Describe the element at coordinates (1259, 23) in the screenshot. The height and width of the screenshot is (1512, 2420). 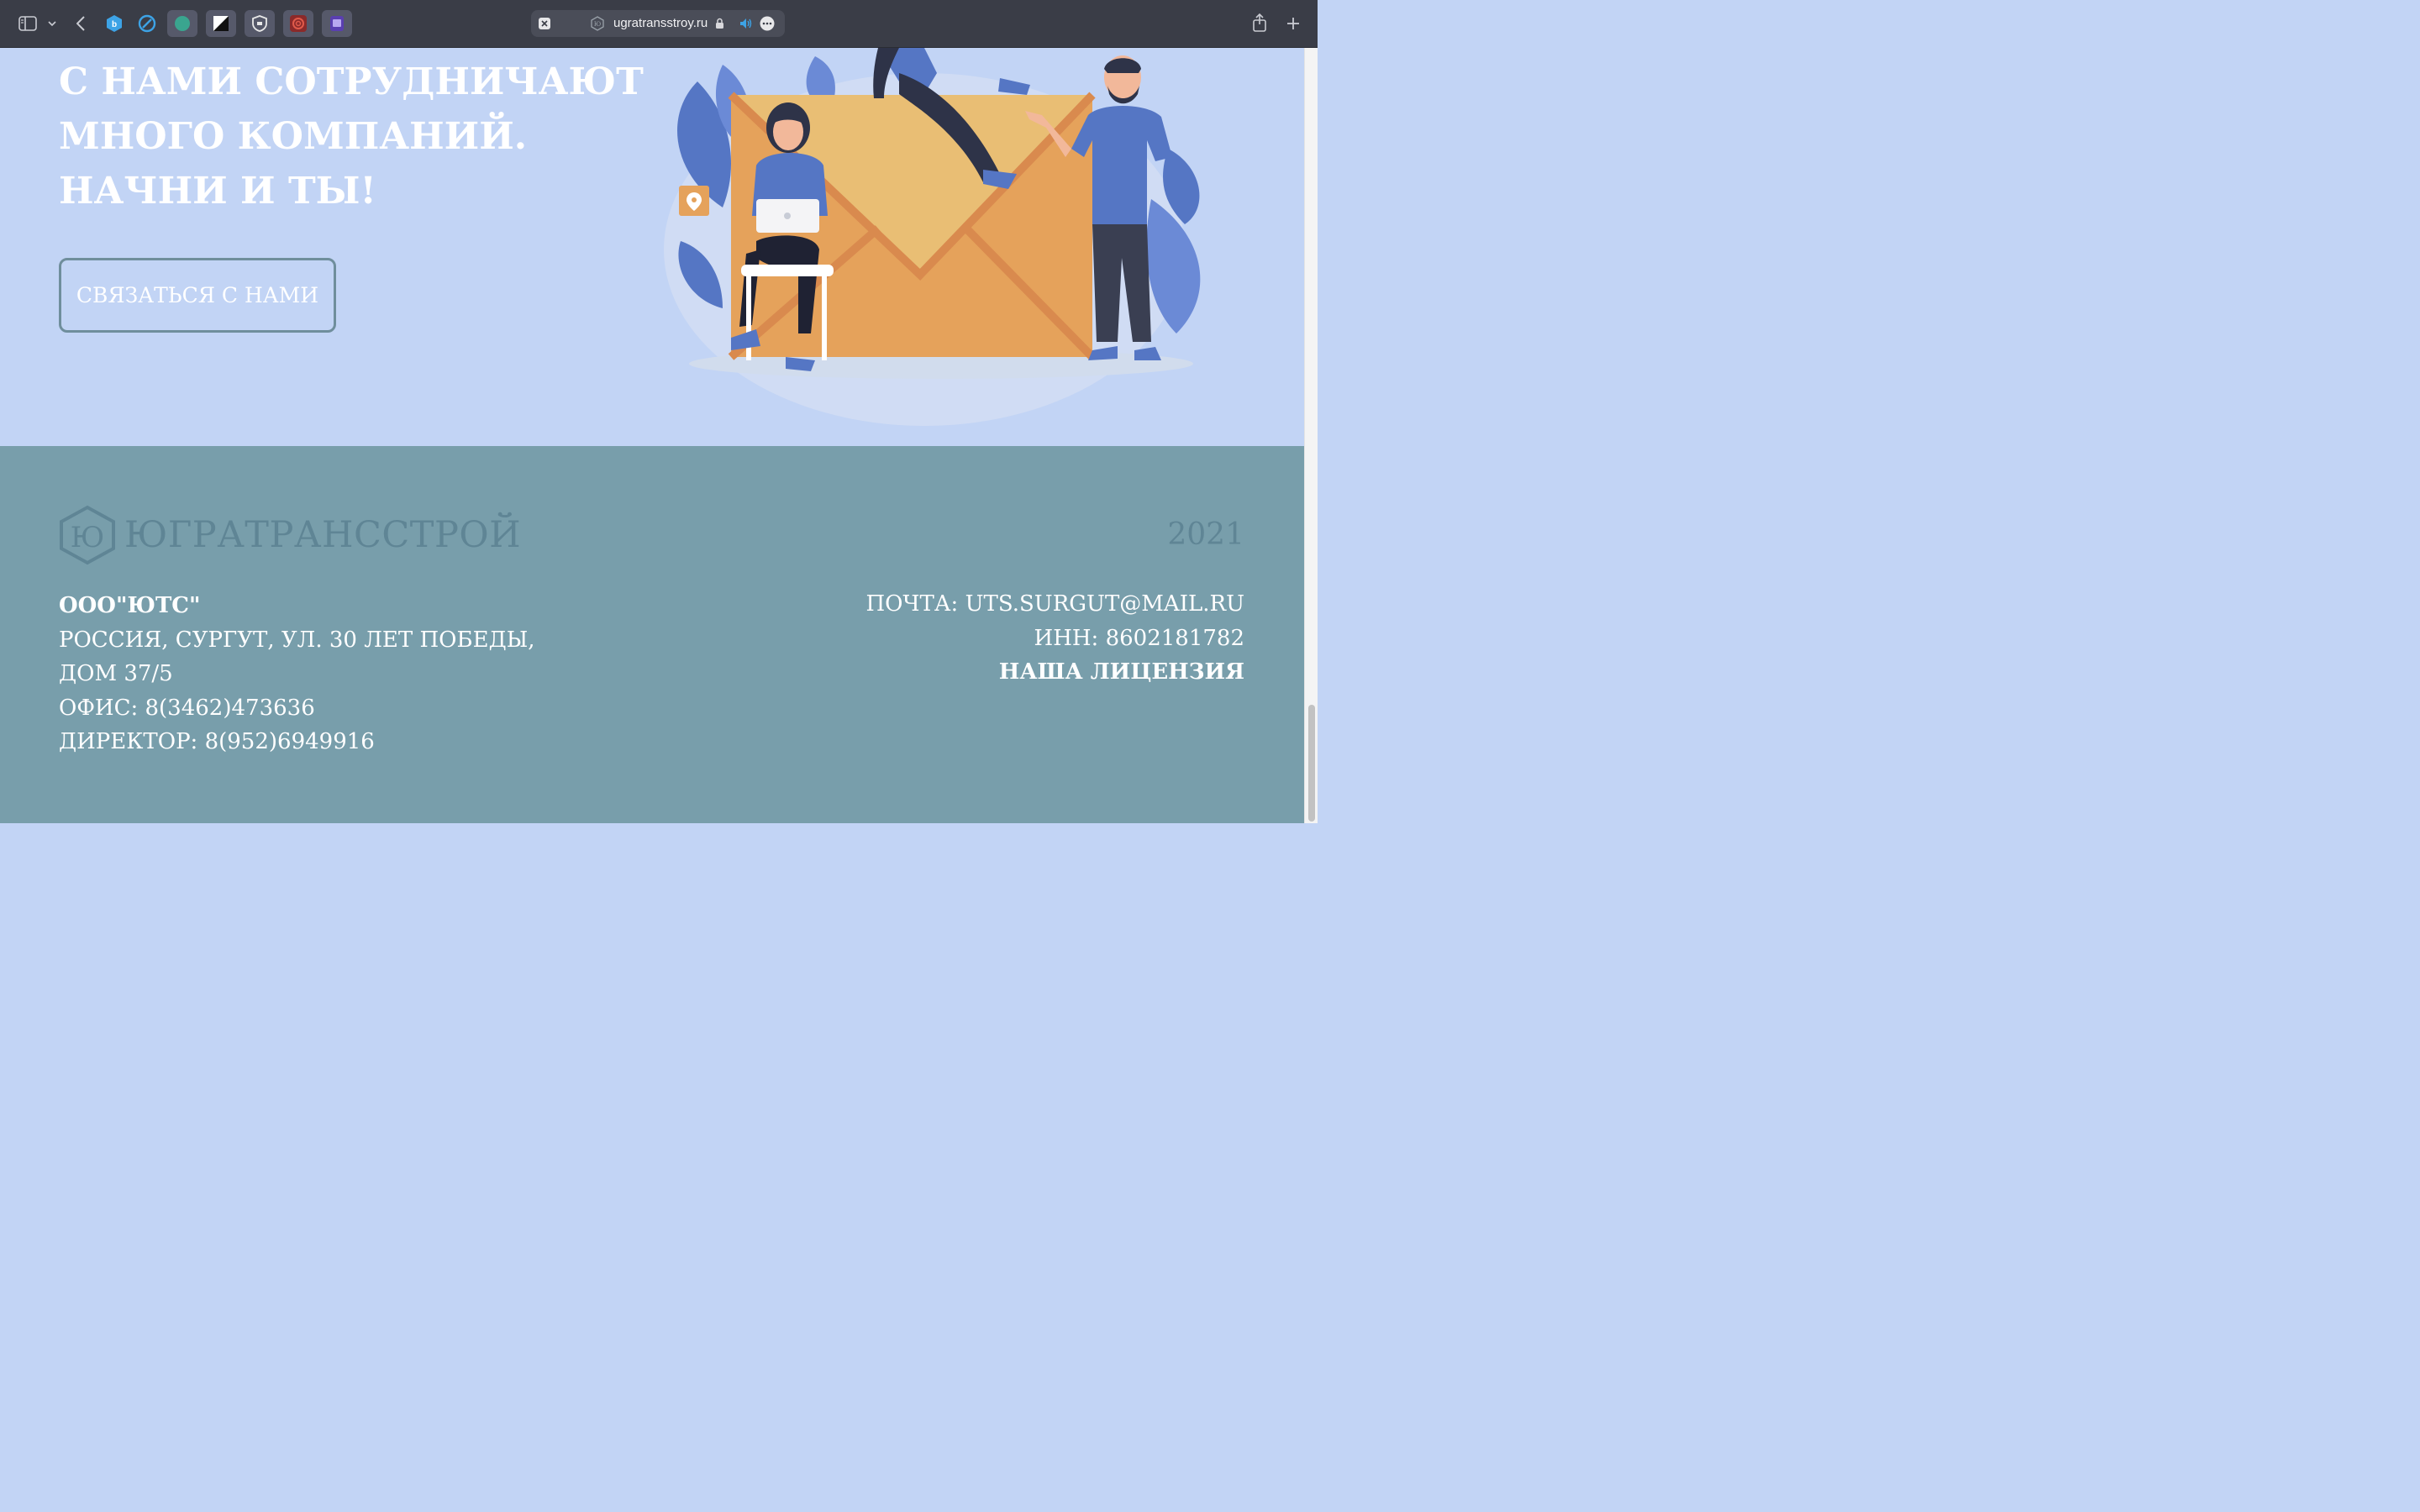
I see `share-icon` at that location.